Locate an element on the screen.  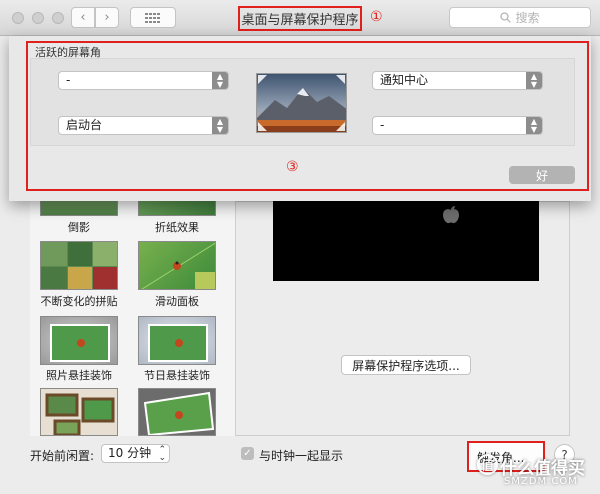
corner-indicator-bottom-right is located at coordinates (340, 126).